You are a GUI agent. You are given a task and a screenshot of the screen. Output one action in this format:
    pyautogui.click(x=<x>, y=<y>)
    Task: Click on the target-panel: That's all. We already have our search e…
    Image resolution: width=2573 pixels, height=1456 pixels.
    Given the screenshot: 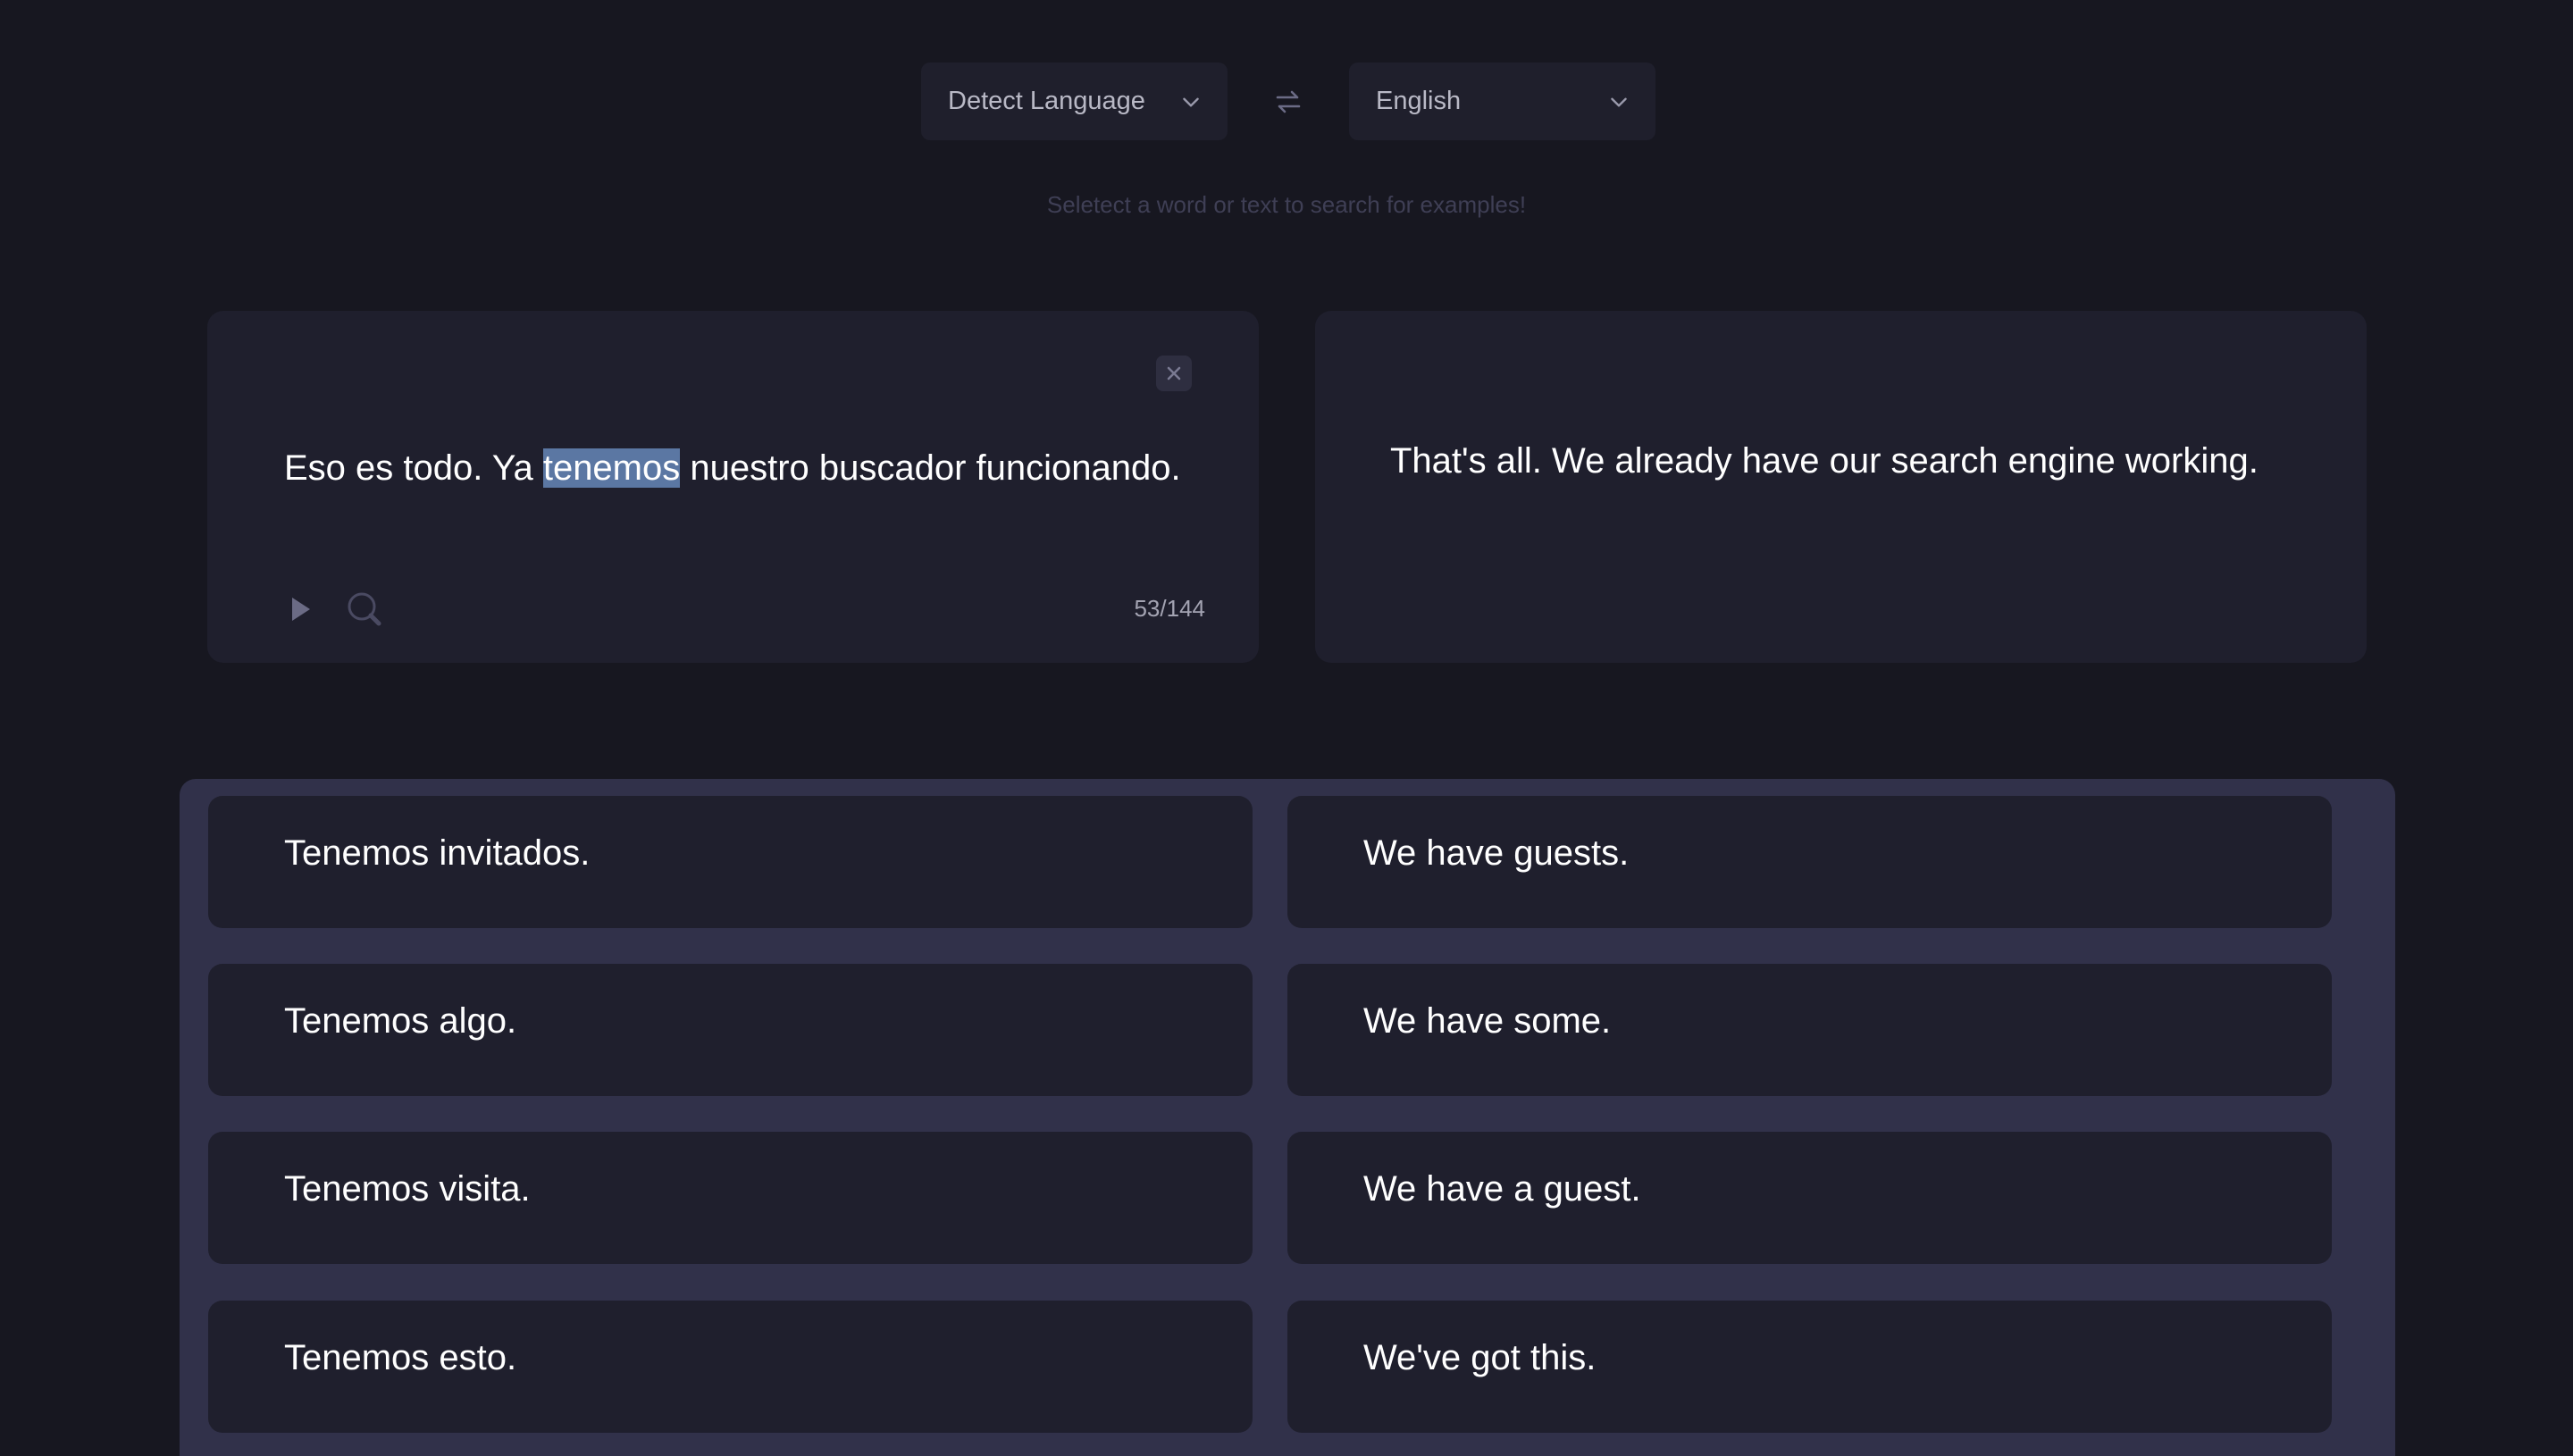 What is the action you would take?
    pyautogui.click(x=1841, y=487)
    